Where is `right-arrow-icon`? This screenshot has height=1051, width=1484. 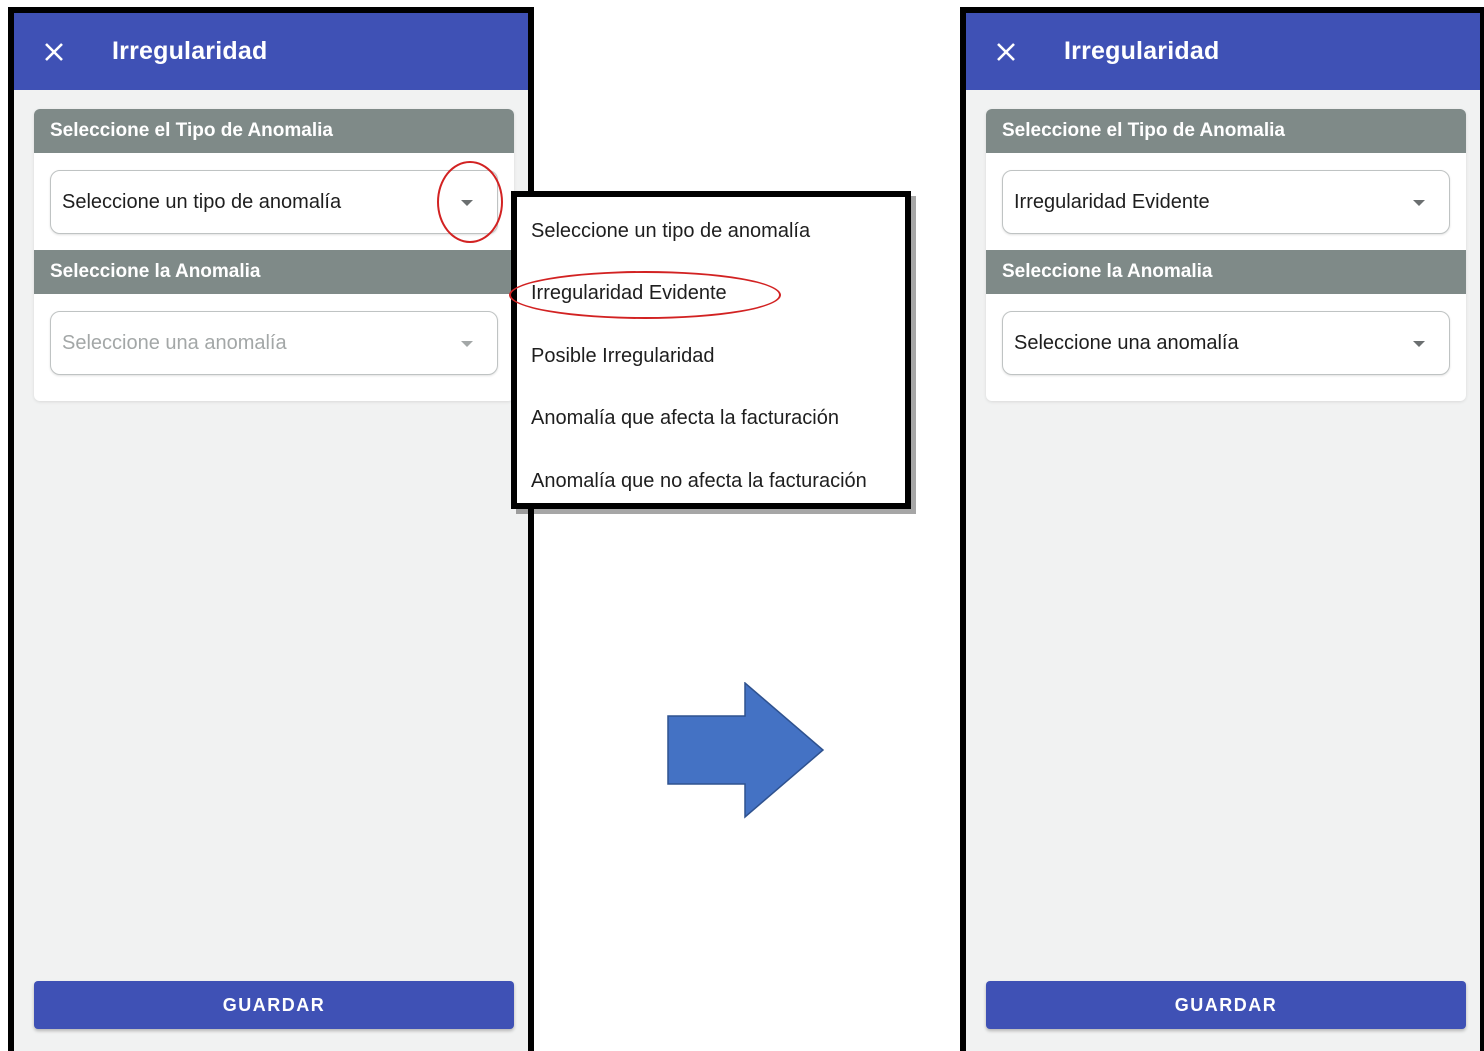 right-arrow-icon is located at coordinates (746, 750).